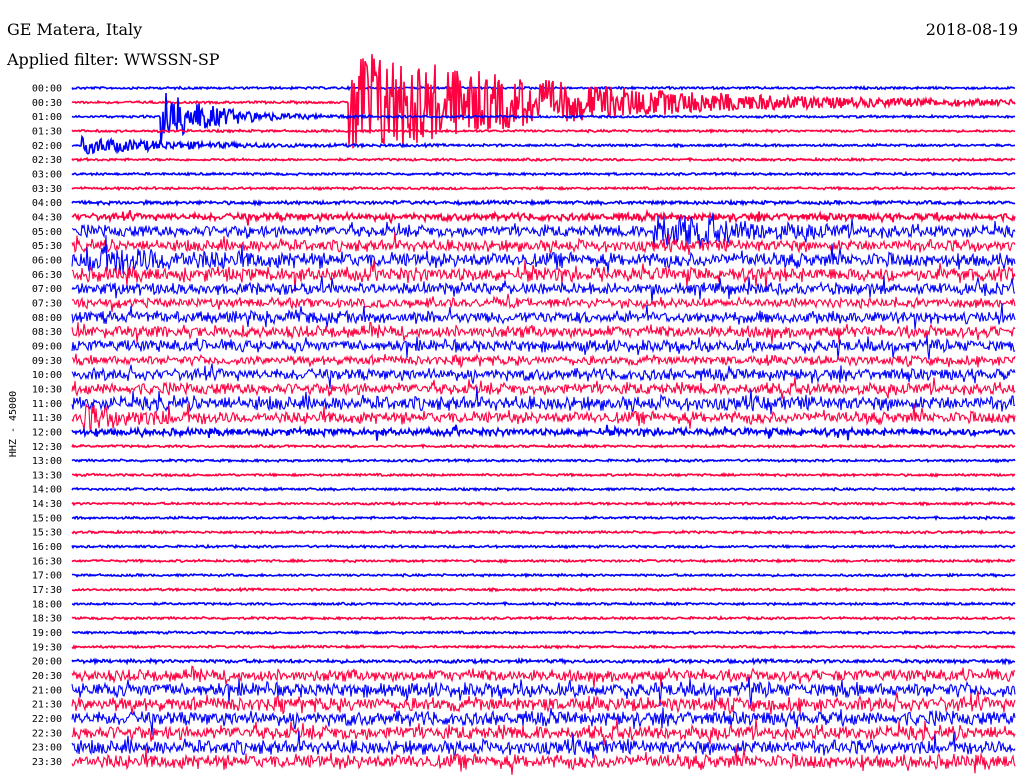 The height and width of the screenshot is (780, 1024). Describe the element at coordinates (47, 346) in the screenshot. I see `time-tick-label: 09:00` at that location.